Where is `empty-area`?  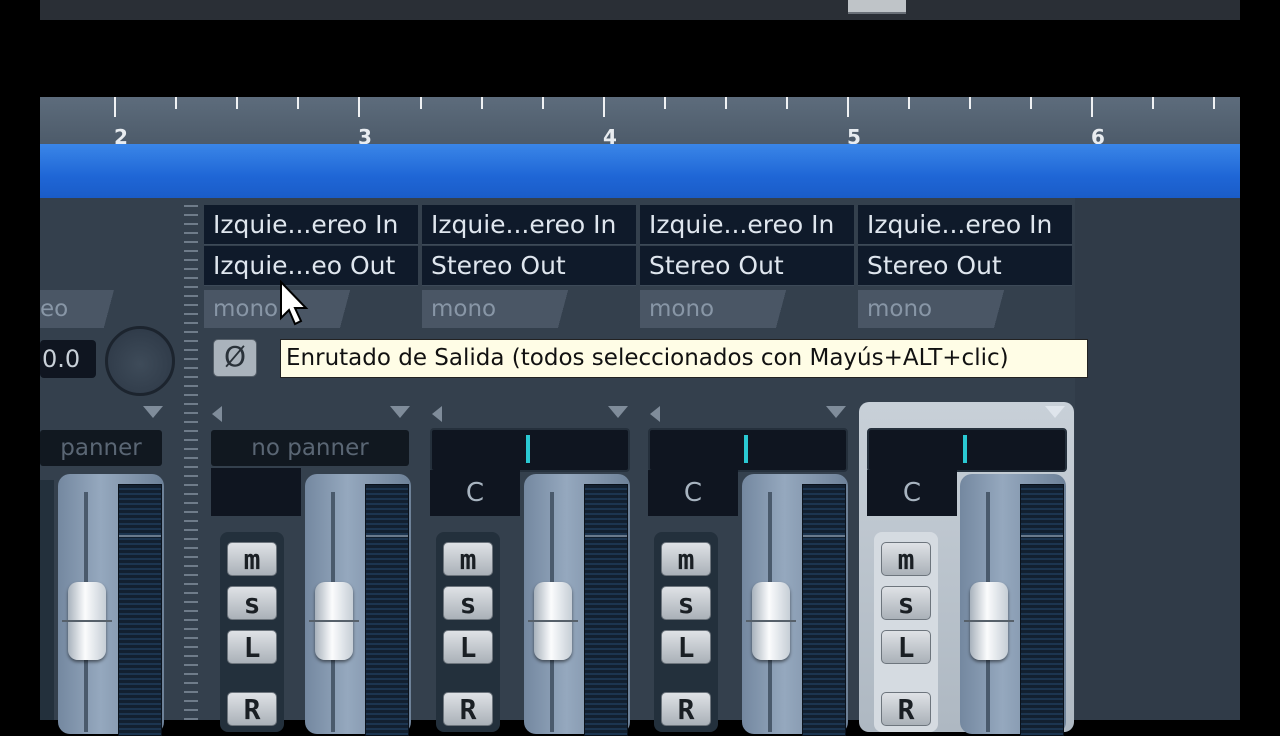
empty-area is located at coordinates (640, 58).